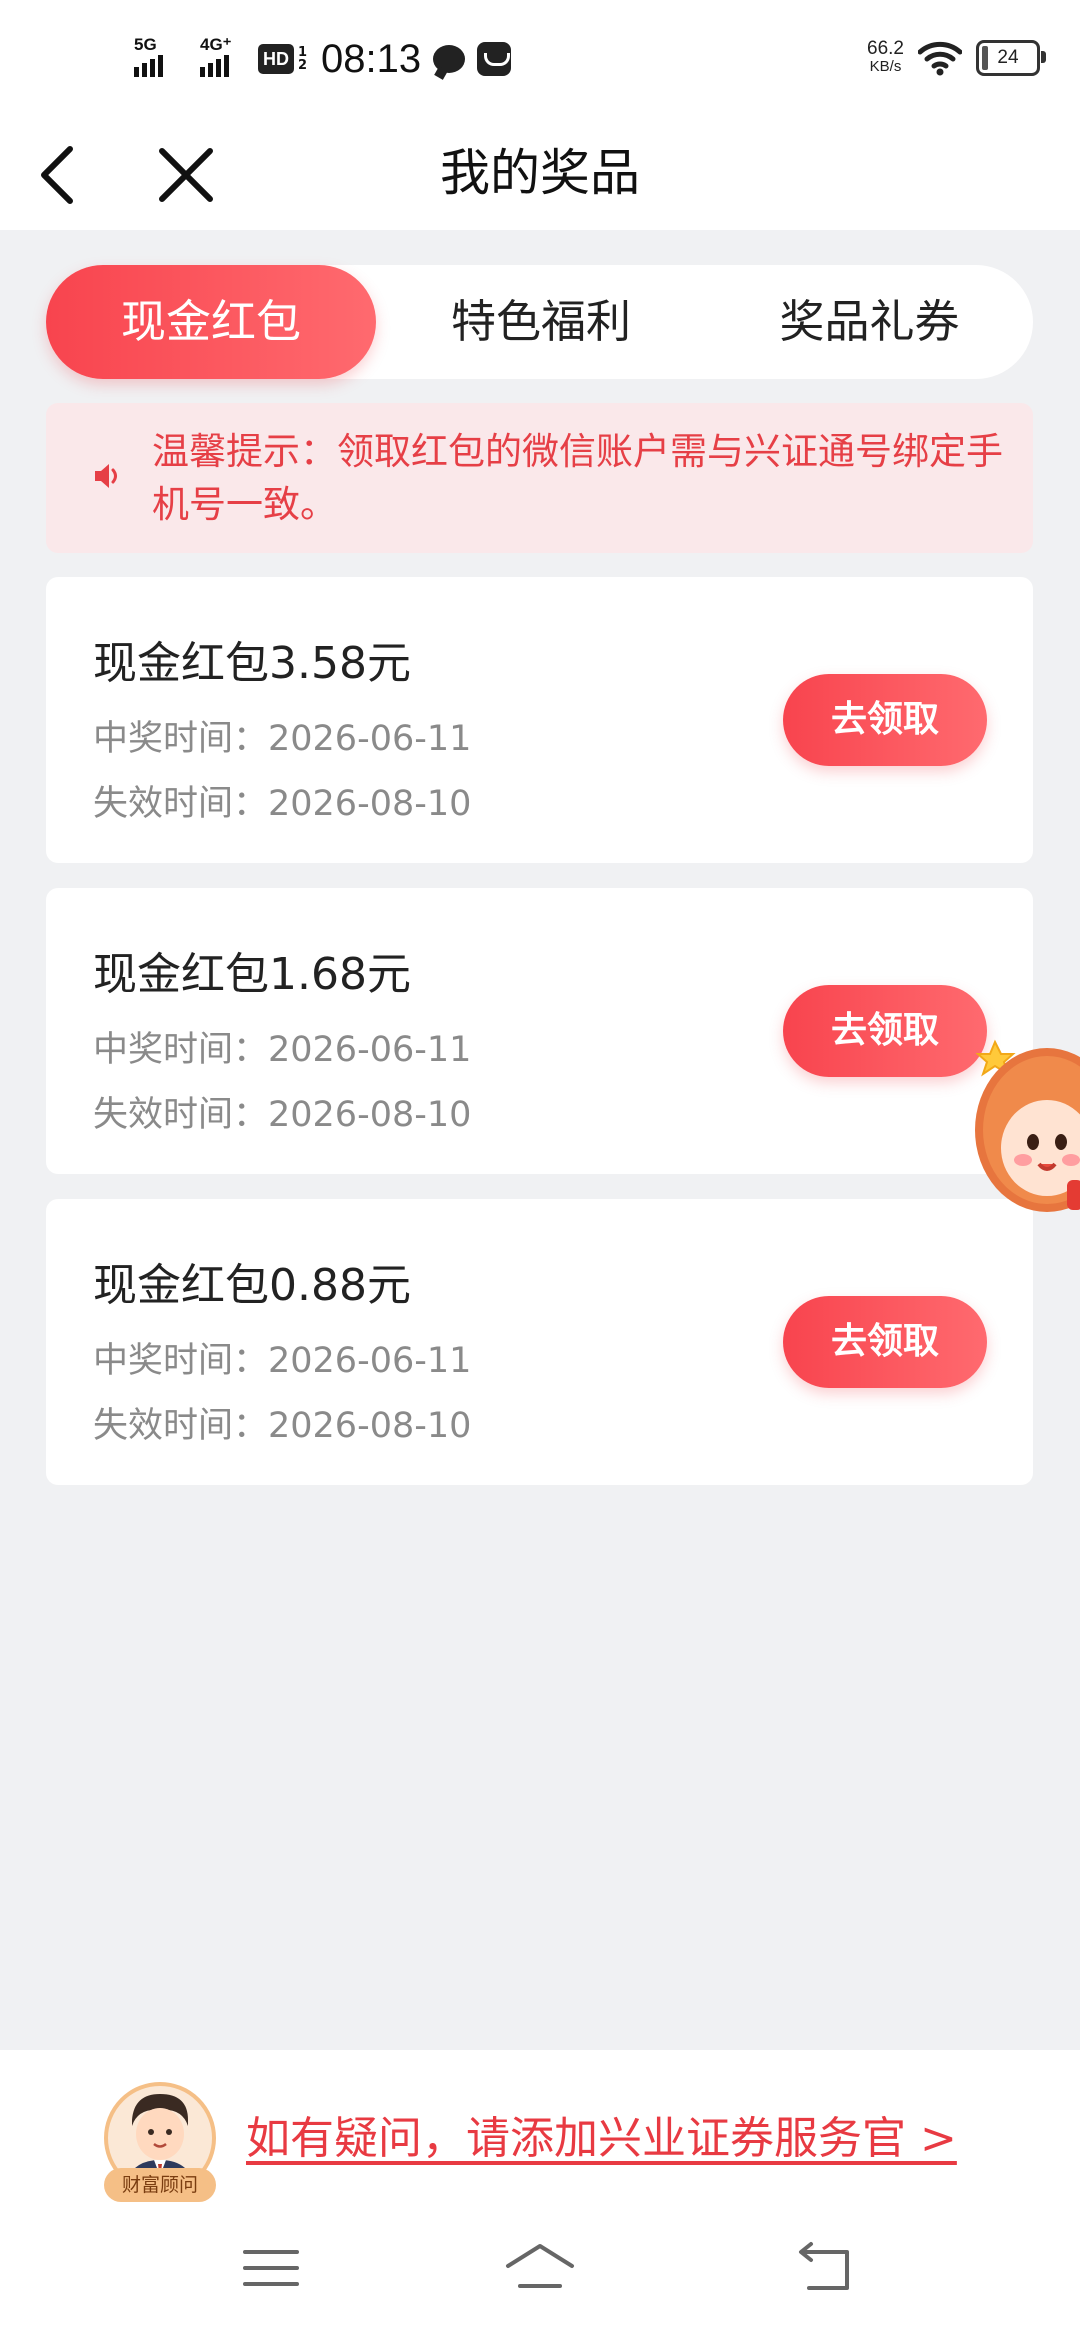 This screenshot has height=2340, width=1080. Describe the element at coordinates (449, 59) in the screenshot. I see `message-icon` at that location.